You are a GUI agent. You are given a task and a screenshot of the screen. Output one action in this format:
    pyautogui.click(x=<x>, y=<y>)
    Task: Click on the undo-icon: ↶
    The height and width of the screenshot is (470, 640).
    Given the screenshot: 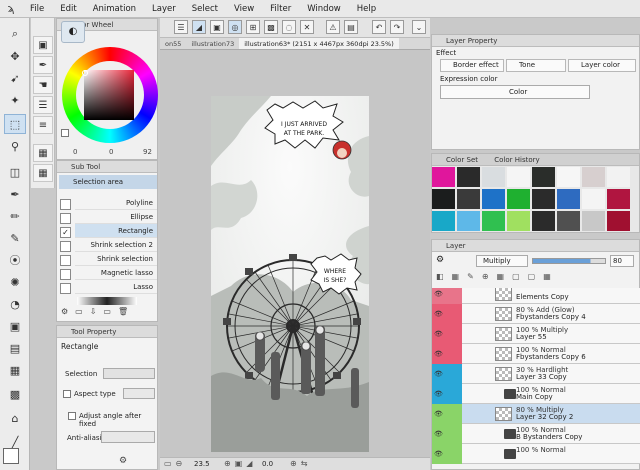 What is the action you would take?
    pyautogui.click(x=379, y=27)
    